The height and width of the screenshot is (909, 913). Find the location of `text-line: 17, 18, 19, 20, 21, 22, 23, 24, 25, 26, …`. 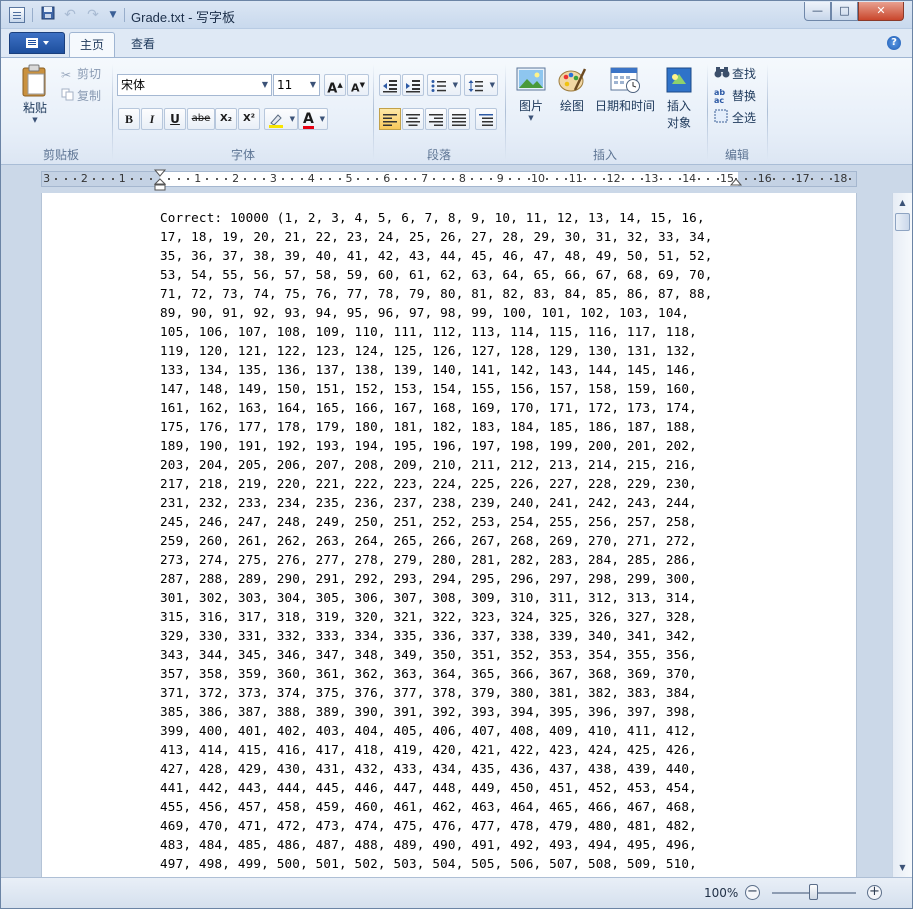

text-line: 17, 18, 19, 20, 21, 22, 23, 24, 25, 26, … is located at coordinates (436, 236).